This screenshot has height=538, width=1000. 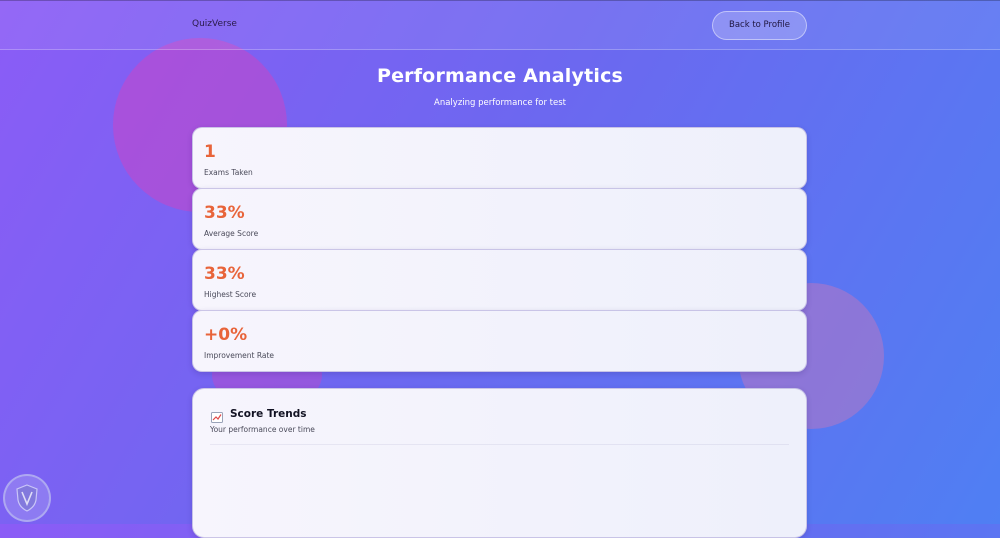 What do you see at coordinates (226, 335) in the screenshot?
I see `stat-value: +0%` at bounding box center [226, 335].